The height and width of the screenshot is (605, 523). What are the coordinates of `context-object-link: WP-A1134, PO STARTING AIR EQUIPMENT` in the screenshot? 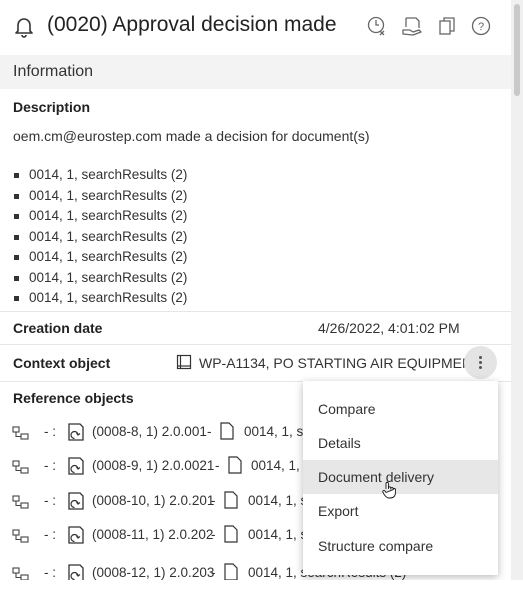 It's located at (340, 363).